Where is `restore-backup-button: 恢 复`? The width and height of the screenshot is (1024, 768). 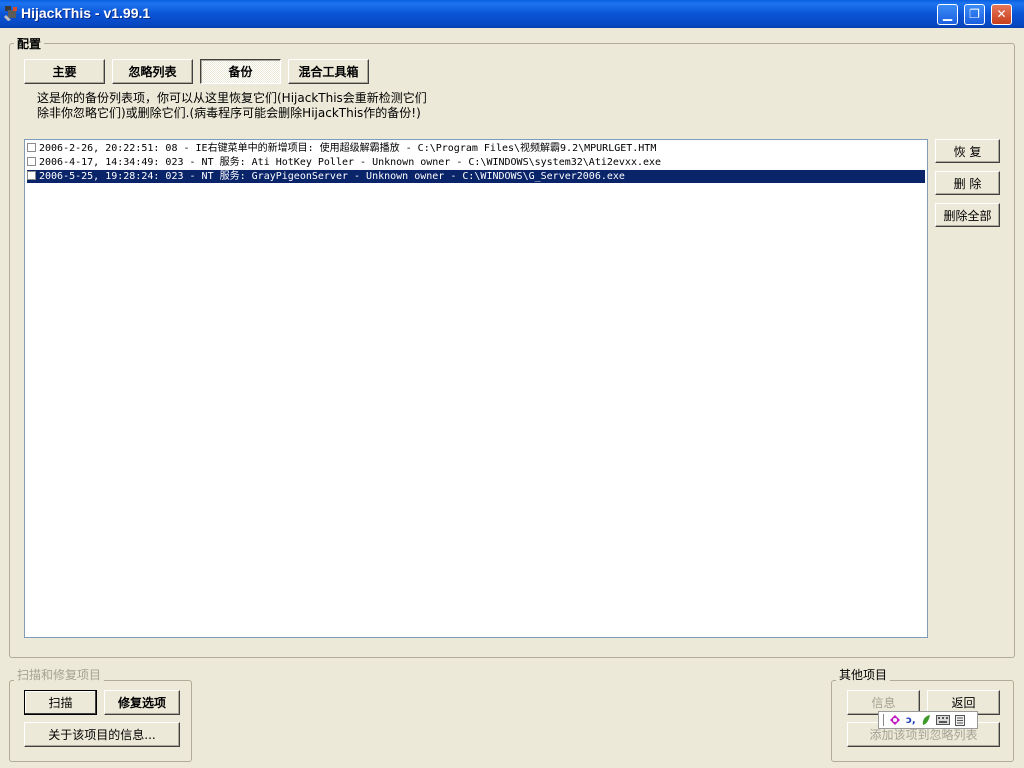 restore-backup-button: 恢 复 is located at coordinates (967, 151).